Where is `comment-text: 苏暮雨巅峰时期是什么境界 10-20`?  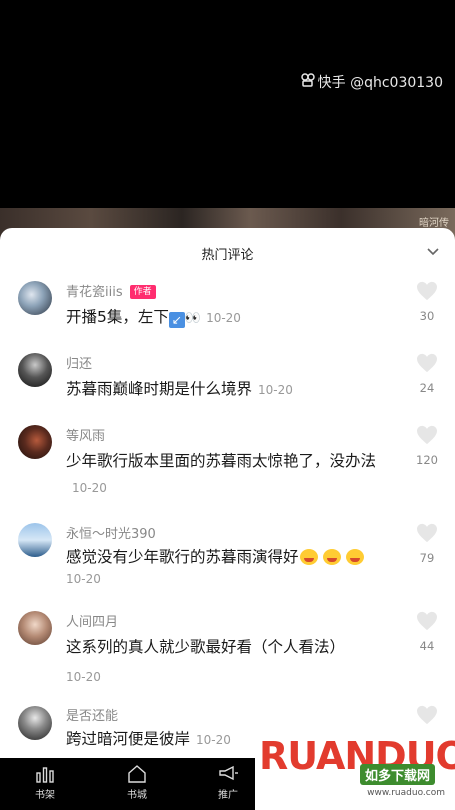
comment-text: 苏暮雨巅峰时期是什么境界 10-20 is located at coordinates (236, 389).